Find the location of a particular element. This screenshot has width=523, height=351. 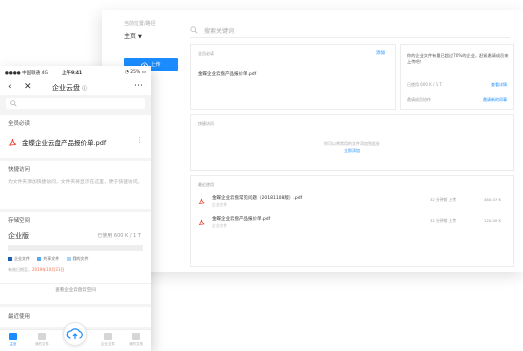

quick-access-section: 快捷访问 为文件夹添加快捷访问，文件夹将显示在这里，便于快速访问。 is located at coordinates (75, 185).